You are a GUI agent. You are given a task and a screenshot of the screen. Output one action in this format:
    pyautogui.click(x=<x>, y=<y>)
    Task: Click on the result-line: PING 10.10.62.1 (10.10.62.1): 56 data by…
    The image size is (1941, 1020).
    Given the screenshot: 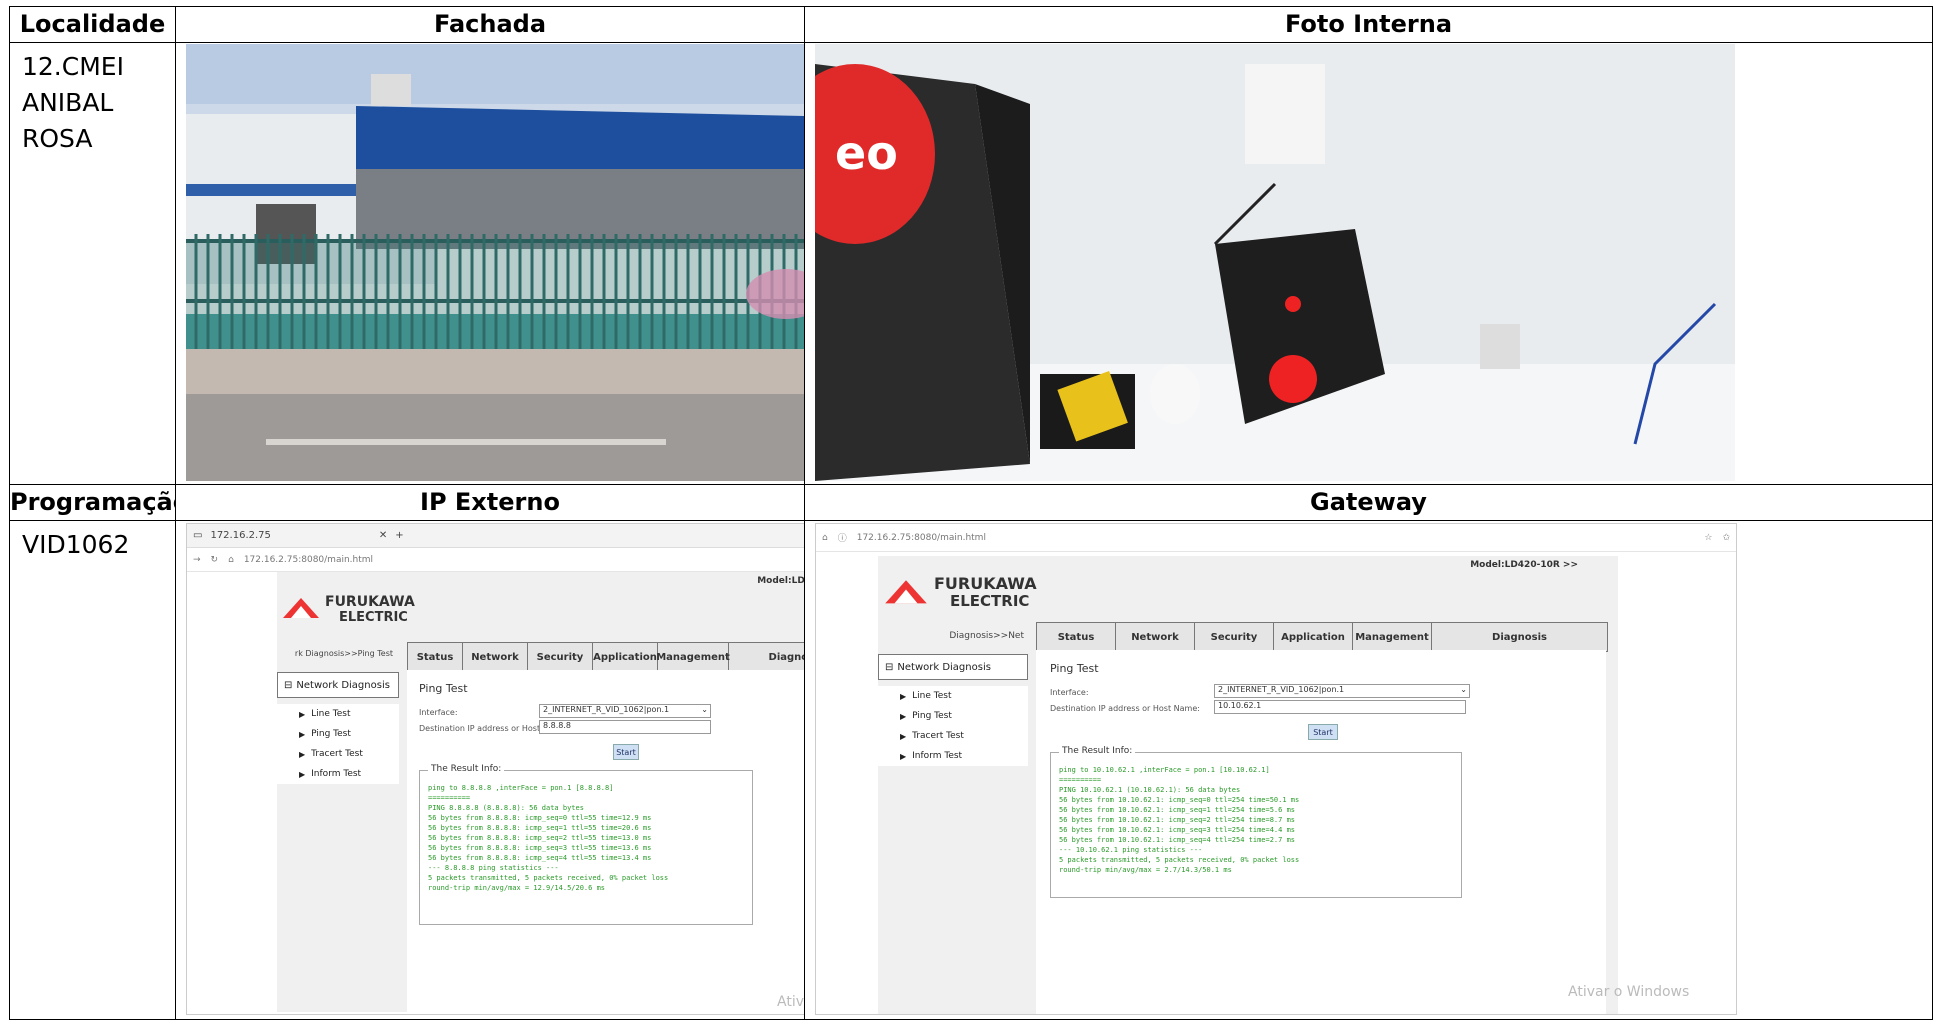 What is the action you would take?
    pyautogui.click(x=1150, y=790)
    